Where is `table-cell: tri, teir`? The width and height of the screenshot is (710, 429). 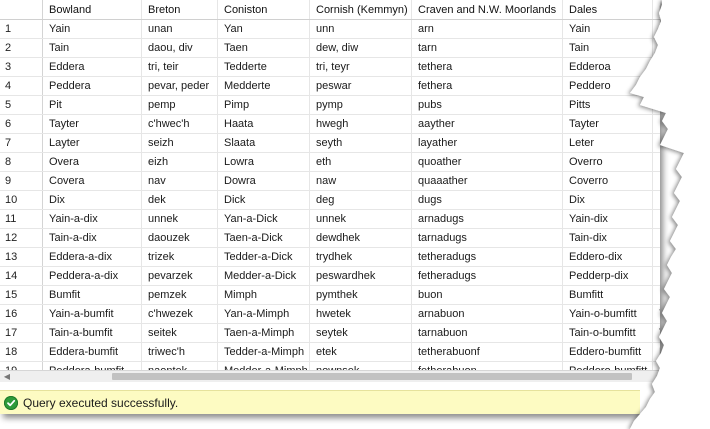 table-cell: tri, teir is located at coordinates (180, 67).